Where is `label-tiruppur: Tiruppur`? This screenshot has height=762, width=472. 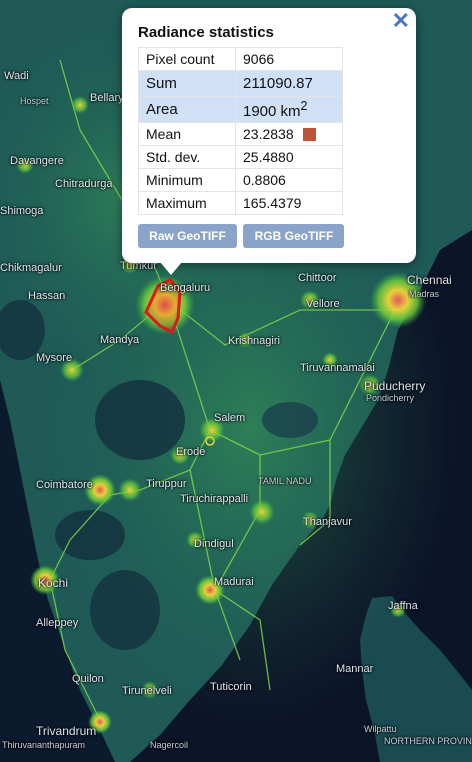
label-tiruppur: Tiruppur is located at coordinates (166, 484).